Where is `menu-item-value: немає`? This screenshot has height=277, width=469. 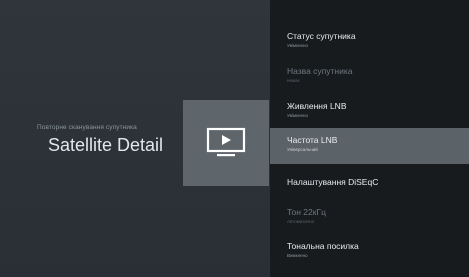 menu-item-value: немає is located at coordinates (293, 80).